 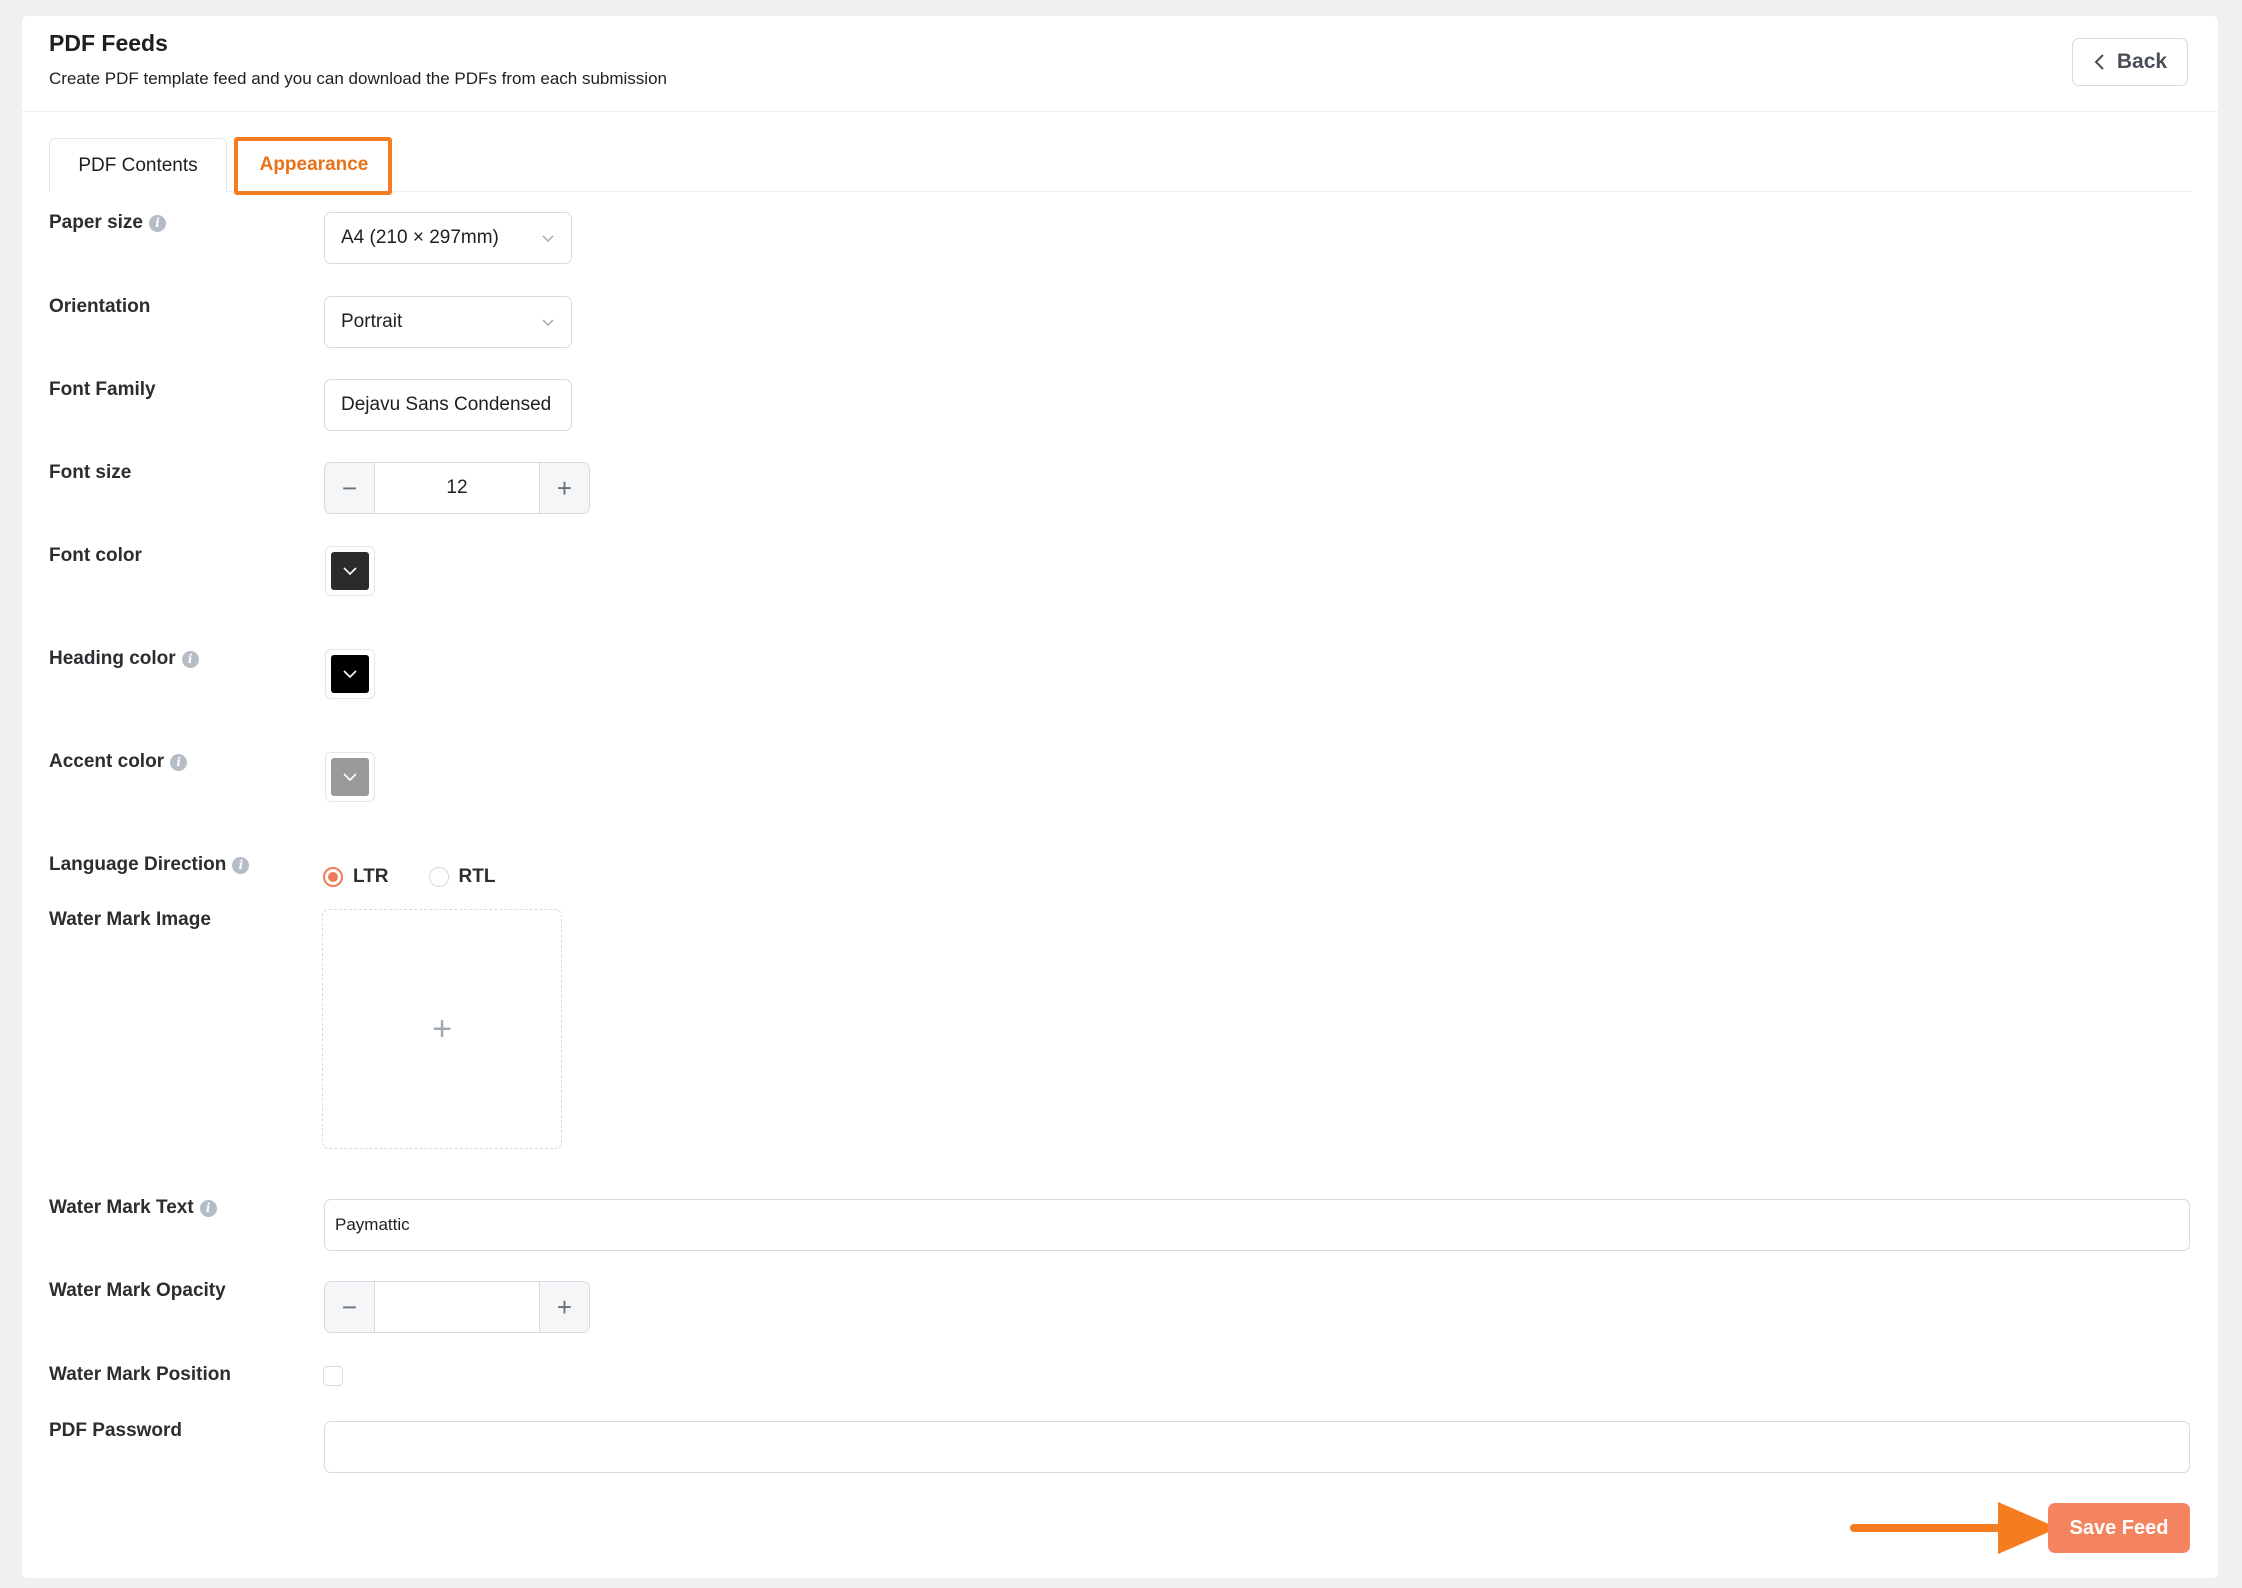 I want to click on language-direction-label: Language Direction i, so click(x=149, y=865).